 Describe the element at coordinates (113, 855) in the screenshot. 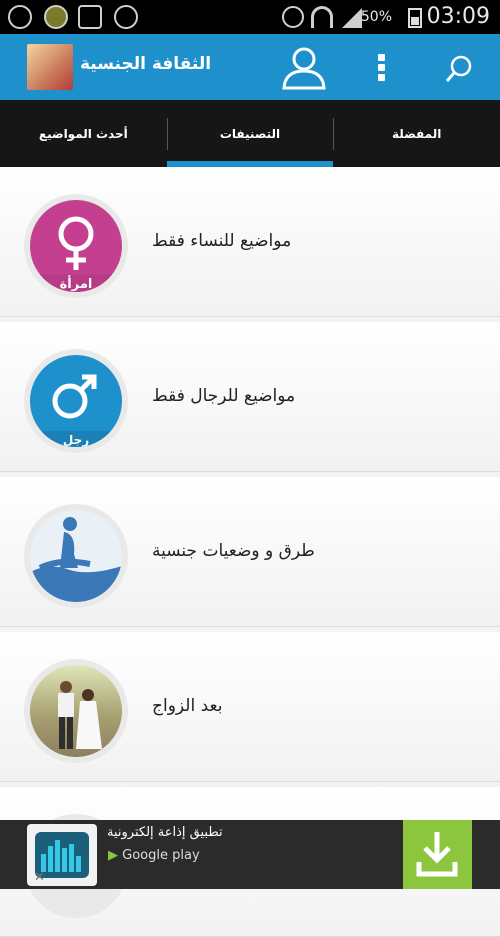

I see `google-play-icon: ▶` at that location.